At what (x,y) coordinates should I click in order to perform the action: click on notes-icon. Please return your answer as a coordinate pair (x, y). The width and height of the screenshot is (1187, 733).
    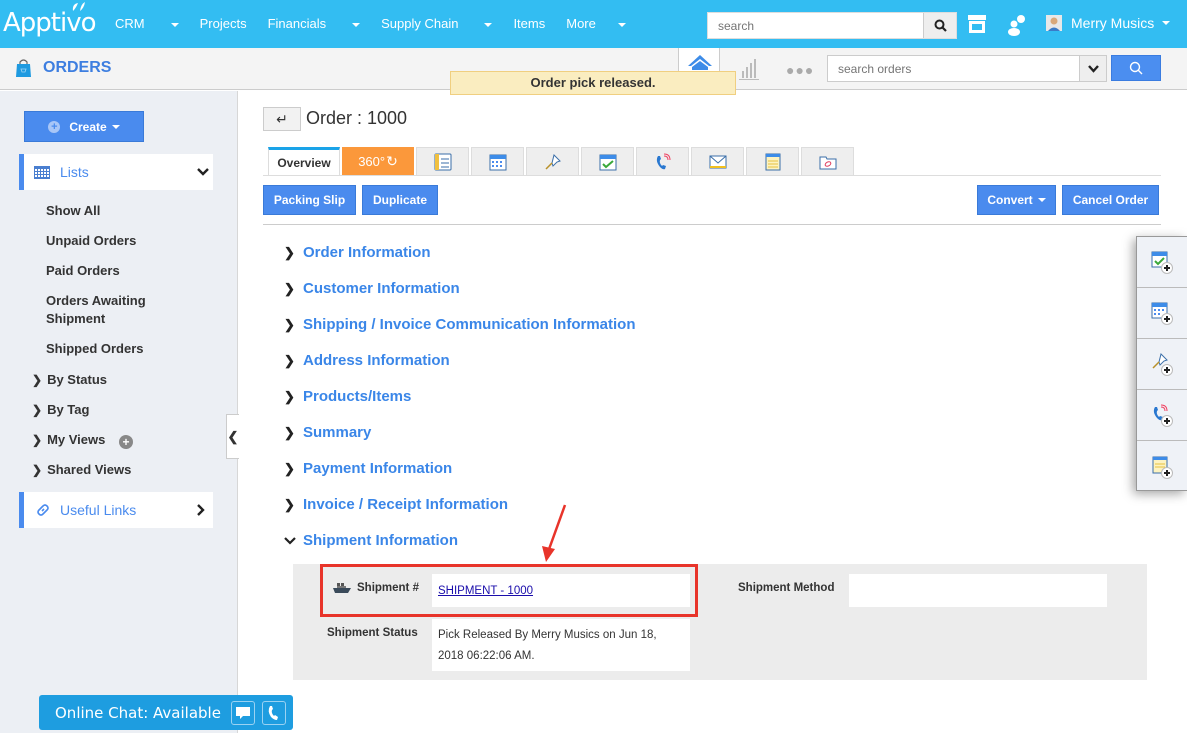
    Looking at the image, I should click on (772, 161).